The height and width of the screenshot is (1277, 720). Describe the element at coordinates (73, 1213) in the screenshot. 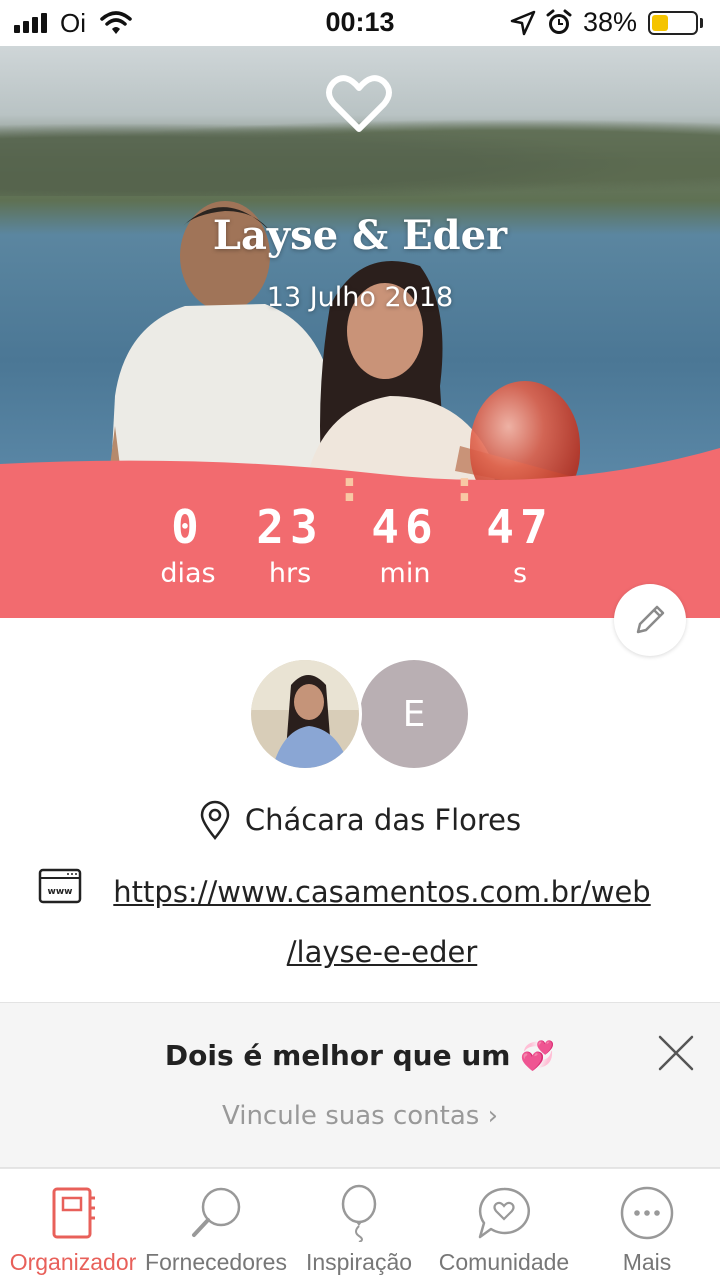

I see `notebook-icon` at that location.